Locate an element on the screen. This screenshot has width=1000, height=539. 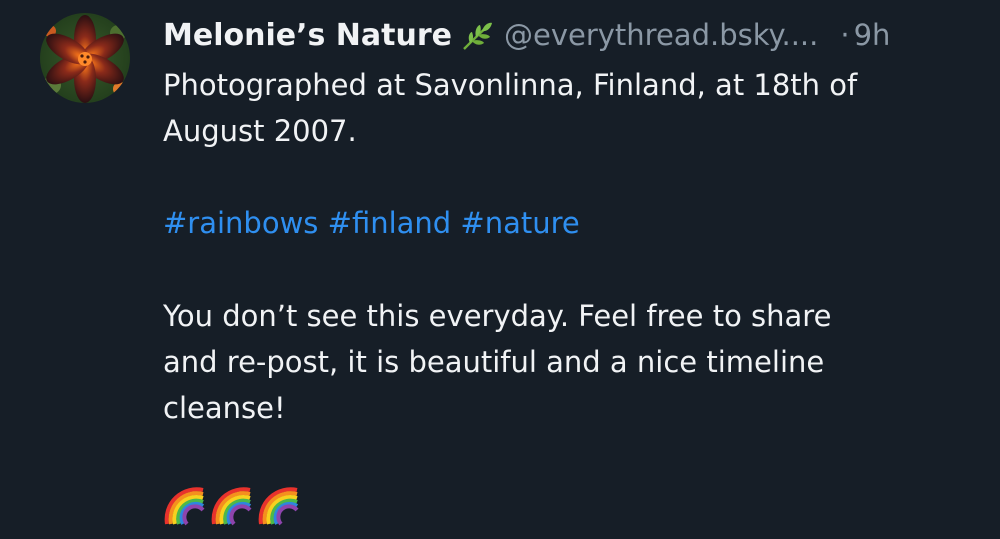
herb-leaf-icon is located at coordinates (477, 41).